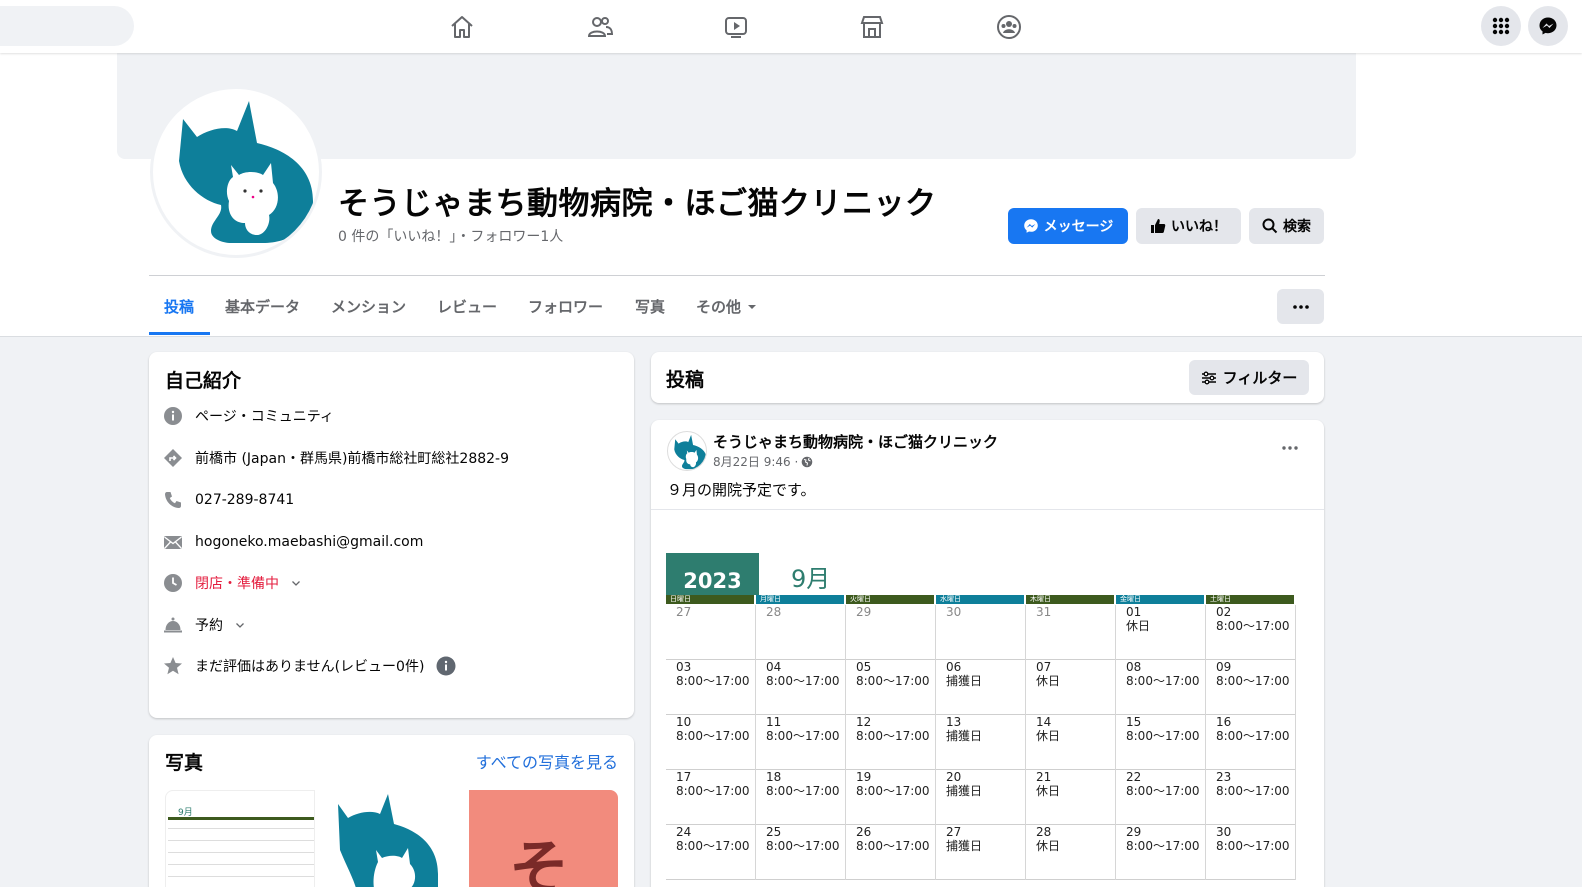 The height and width of the screenshot is (887, 1582). I want to click on tab-more: その他, so click(726, 306).